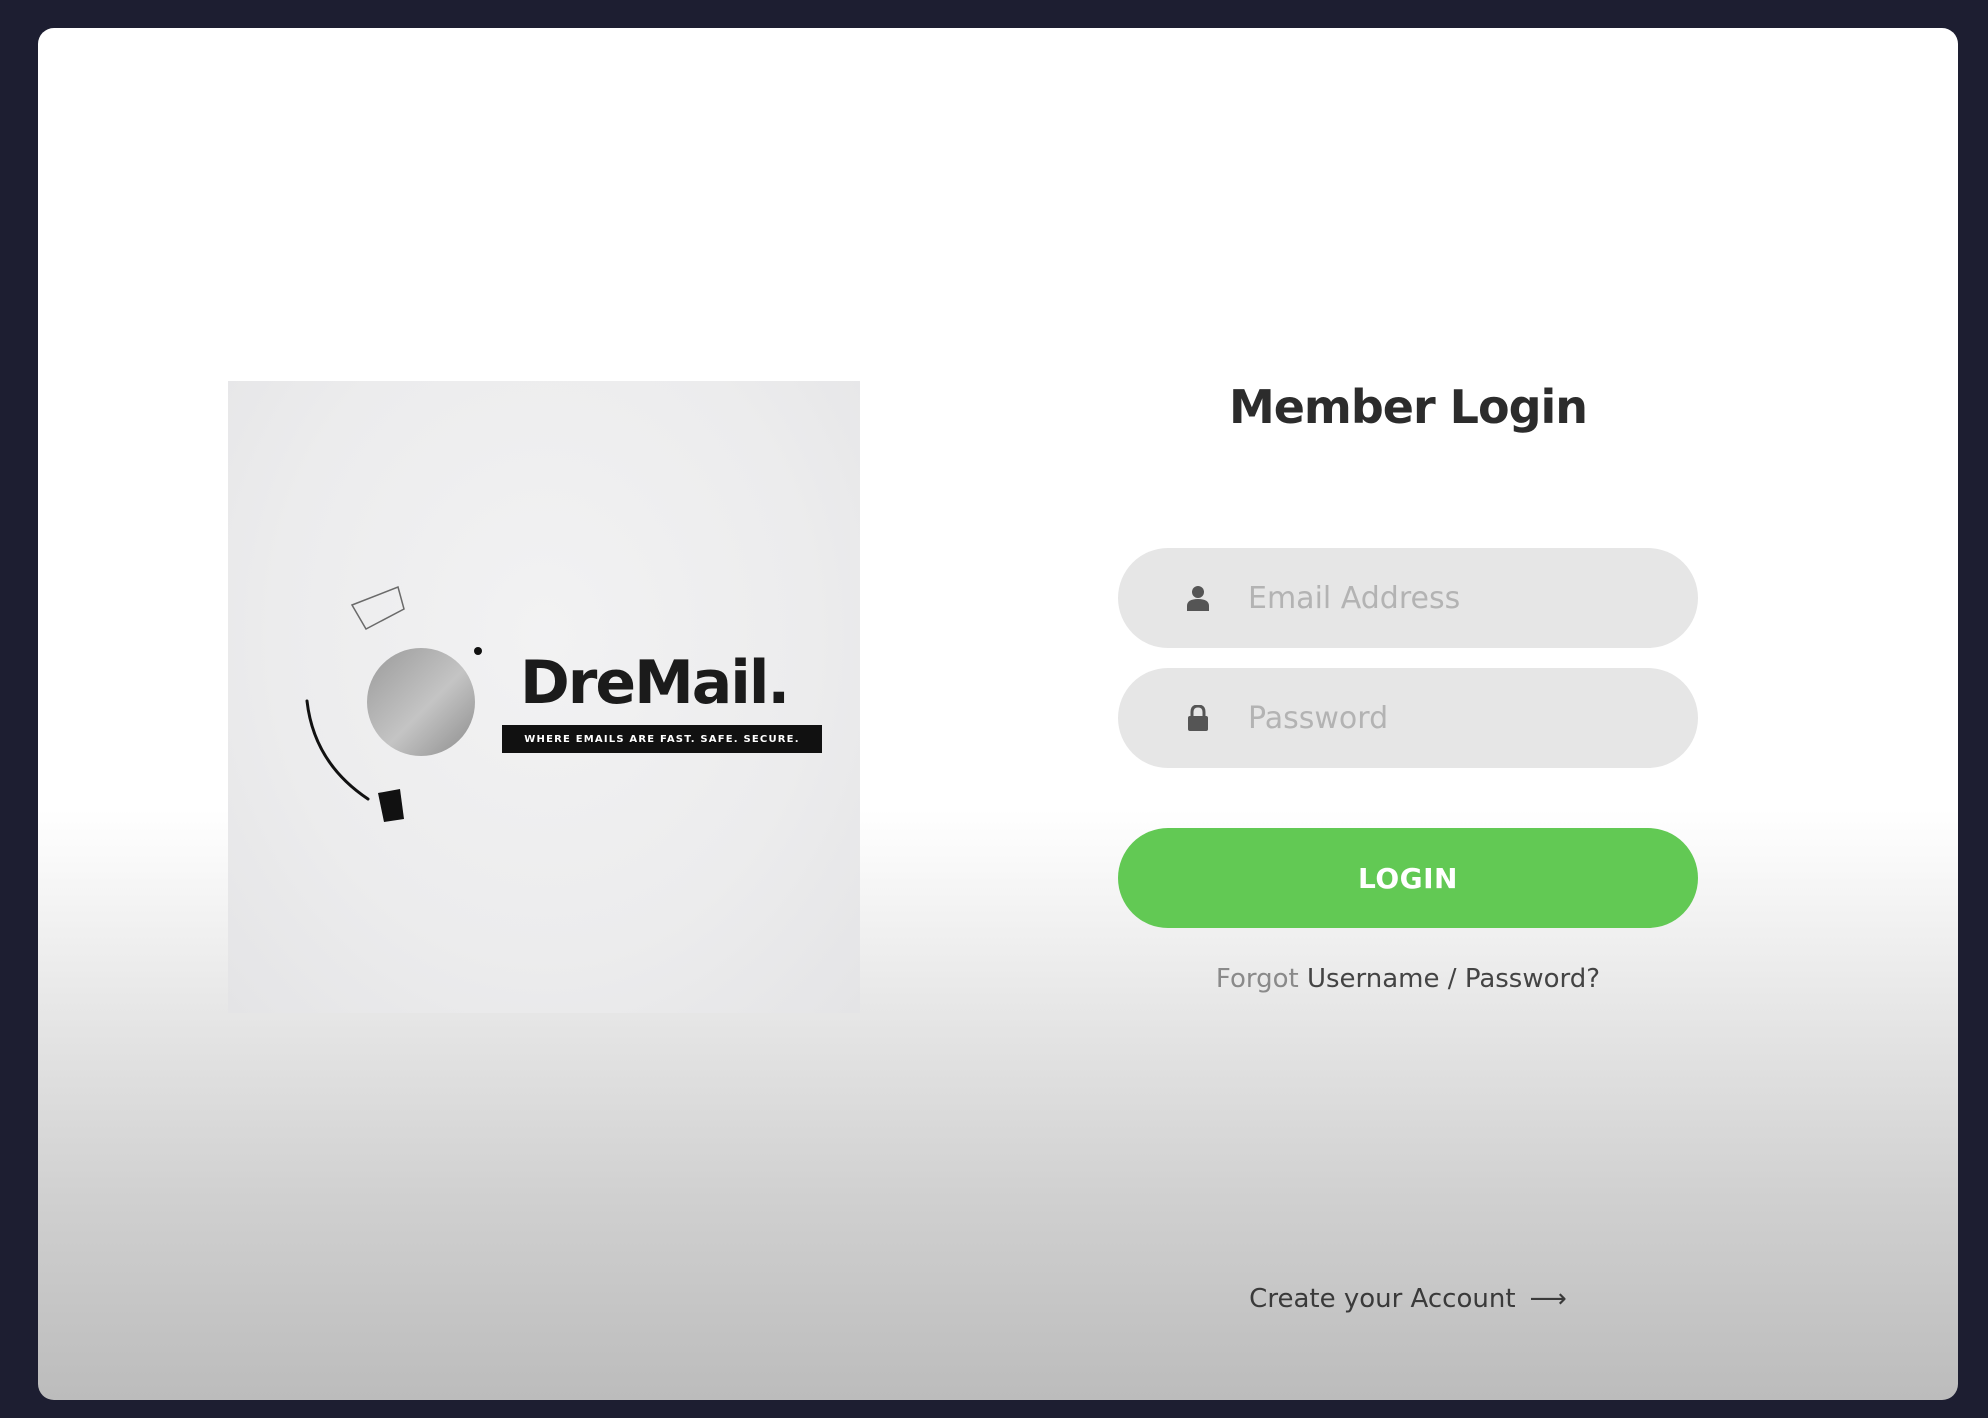 Image resolution: width=1988 pixels, height=1418 pixels. Describe the element at coordinates (1408, 407) in the screenshot. I see `page-title: Member Login` at that location.